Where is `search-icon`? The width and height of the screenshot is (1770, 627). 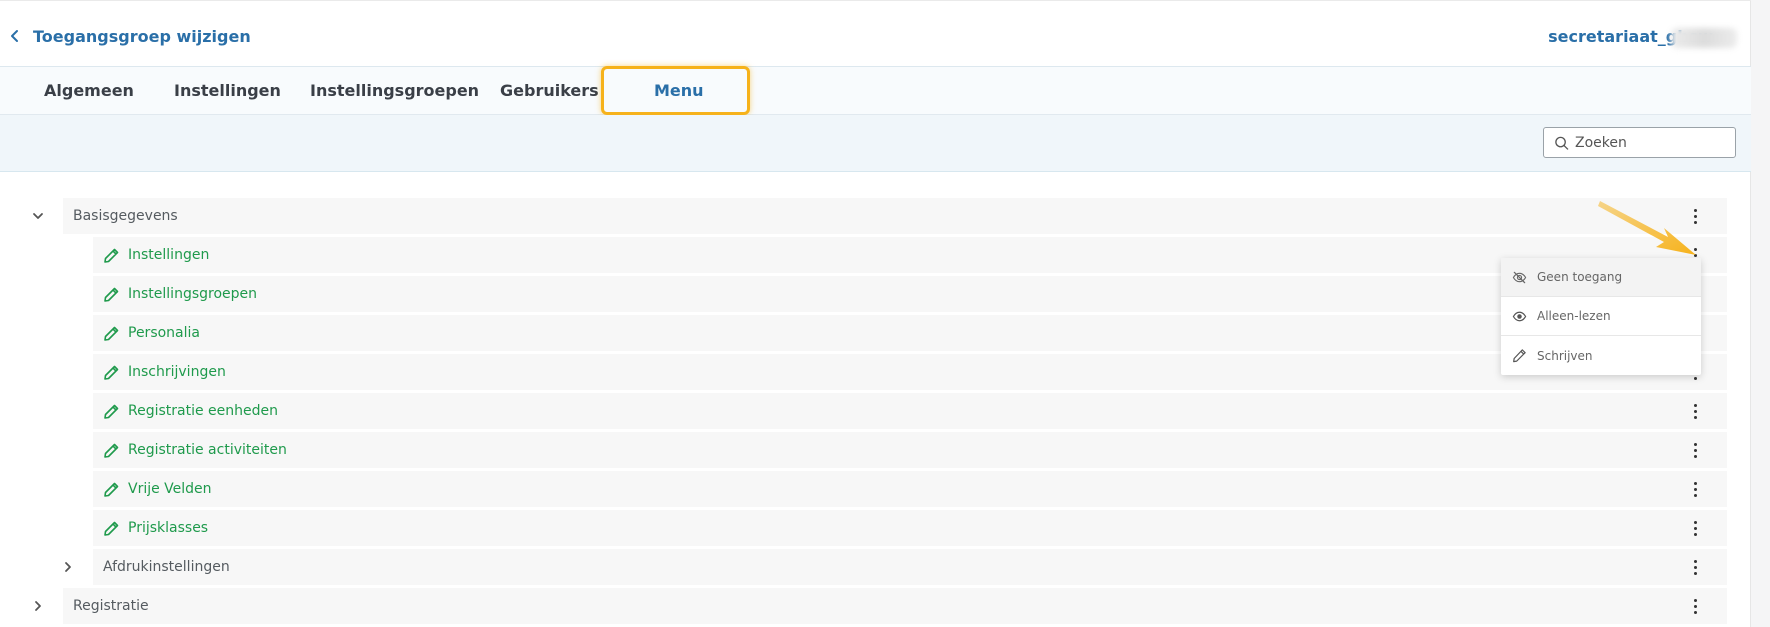 search-icon is located at coordinates (1562, 143).